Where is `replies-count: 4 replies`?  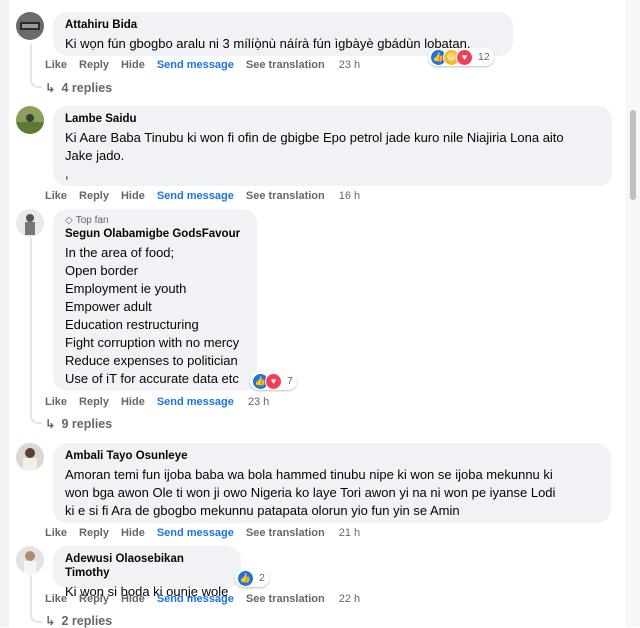
replies-count: 4 replies is located at coordinates (87, 87).